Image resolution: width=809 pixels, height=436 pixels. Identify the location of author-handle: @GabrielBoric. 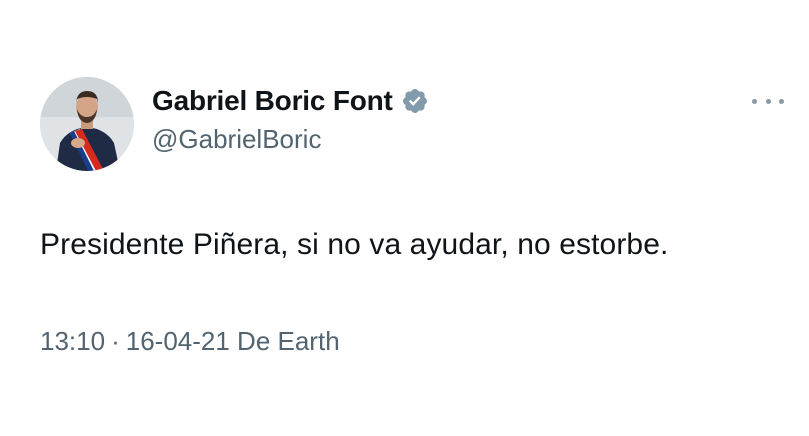
(290, 139).